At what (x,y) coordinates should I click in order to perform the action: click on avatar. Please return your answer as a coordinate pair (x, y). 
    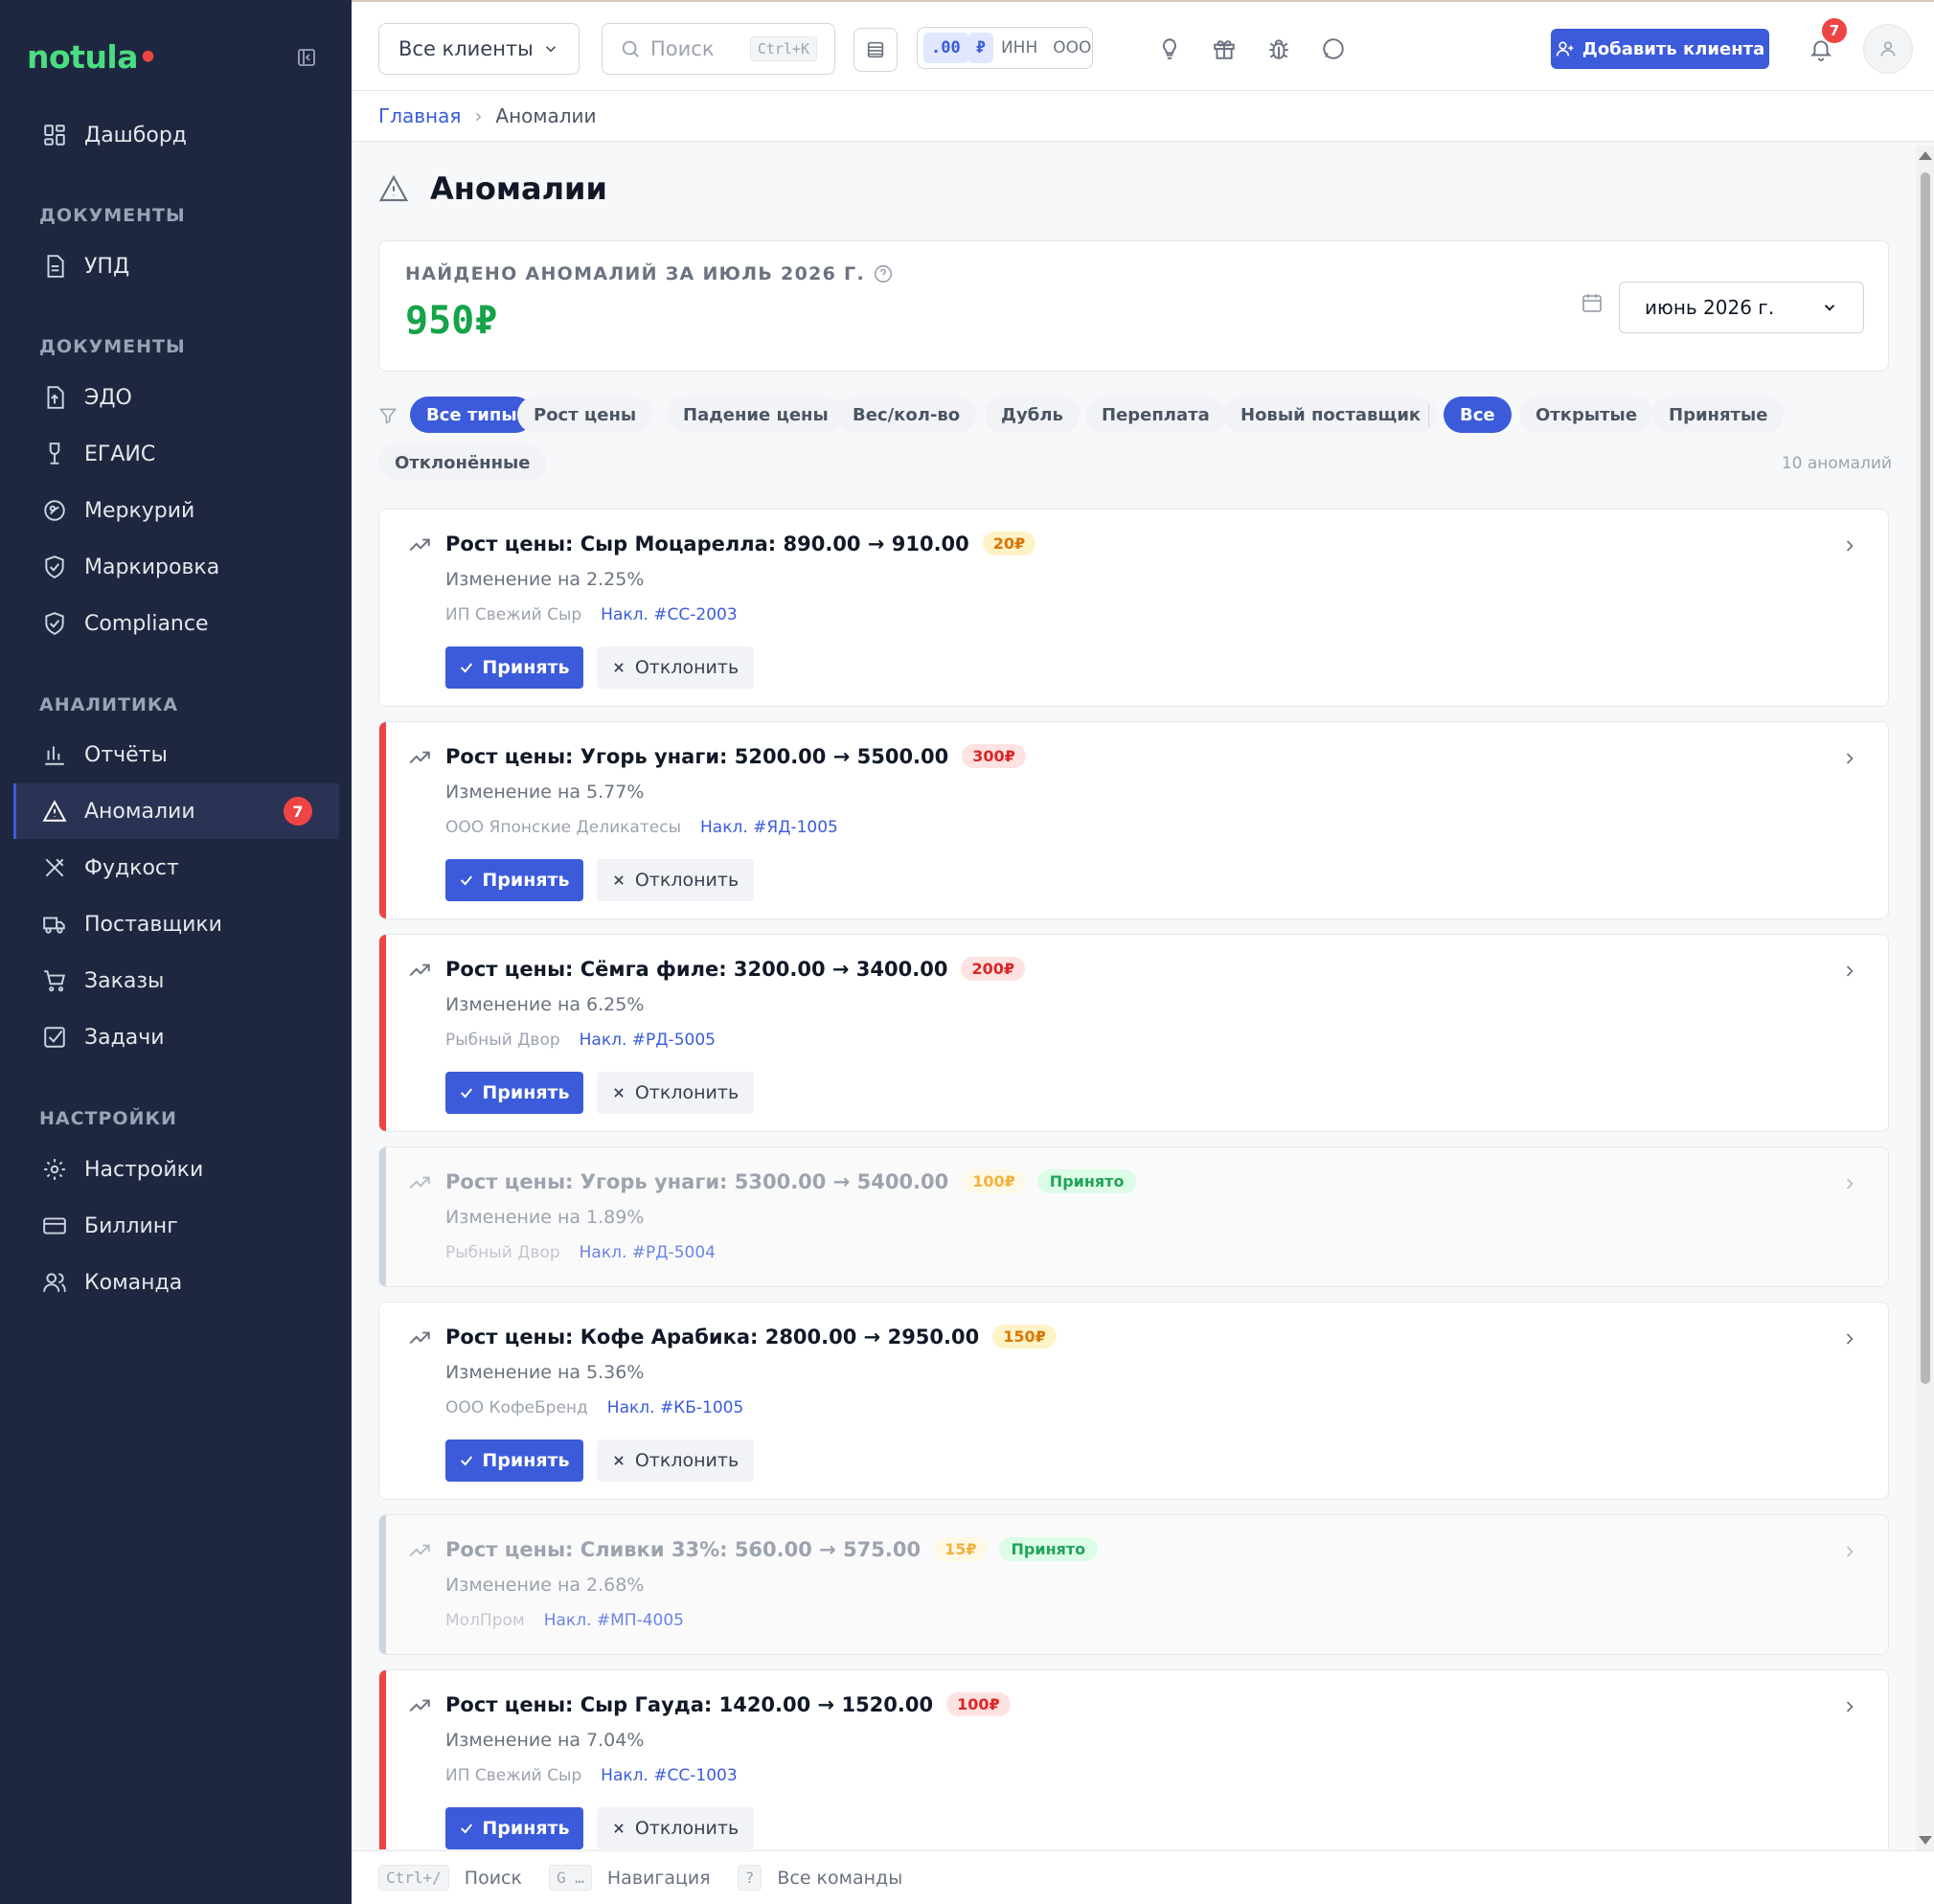
    Looking at the image, I should click on (1888, 49).